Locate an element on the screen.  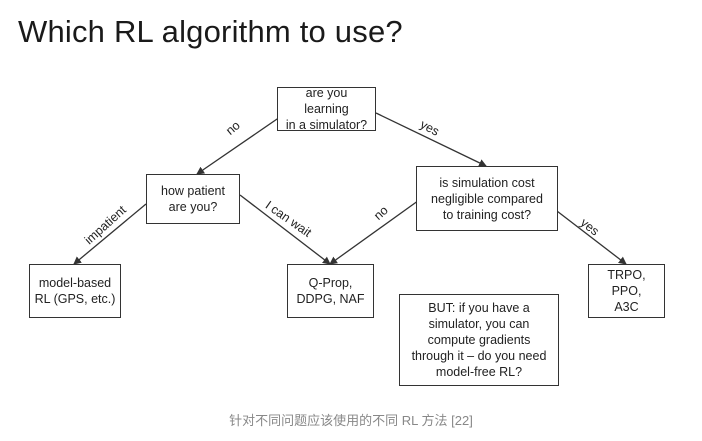
node-qprop-ddpg-naf: Q-Prop, DDPG, NAF is located at coordinates (330, 291).